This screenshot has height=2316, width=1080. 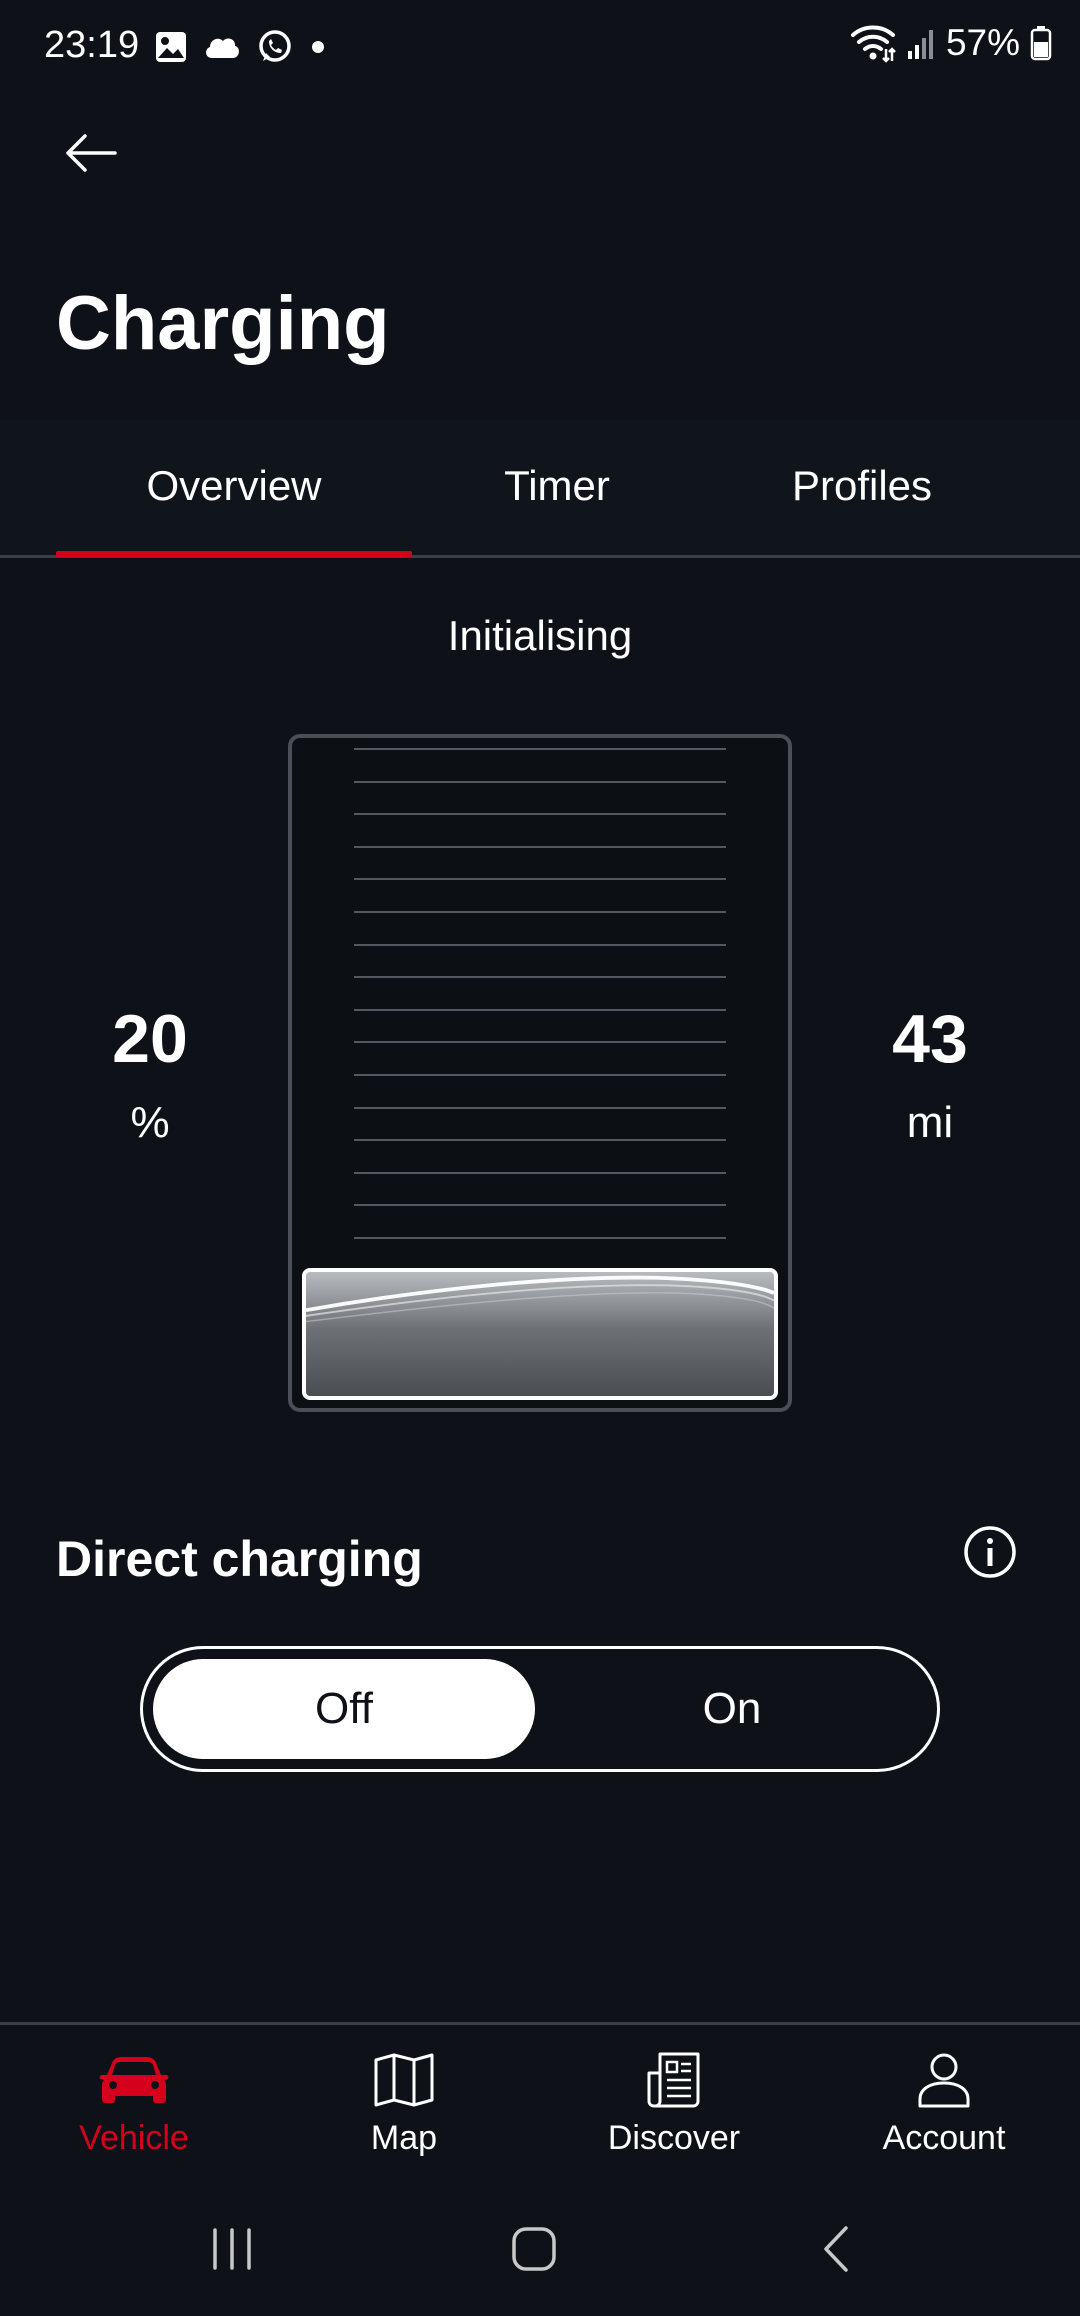 What do you see at coordinates (982, 42) in the screenshot?
I see `battery-percent: 57%` at bounding box center [982, 42].